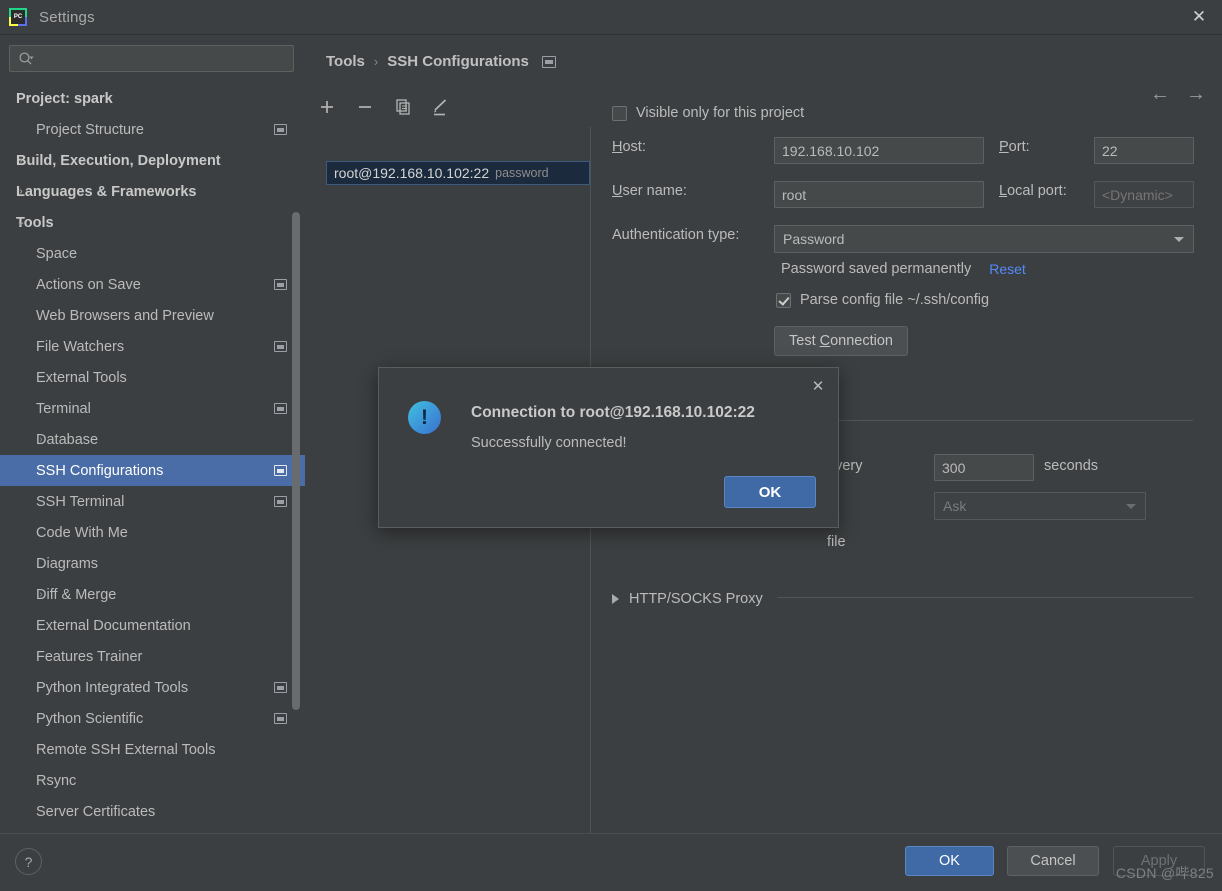  What do you see at coordinates (458, 173) in the screenshot?
I see `list-item: root@192.168.10.102:22 password` at bounding box center [458, 173].